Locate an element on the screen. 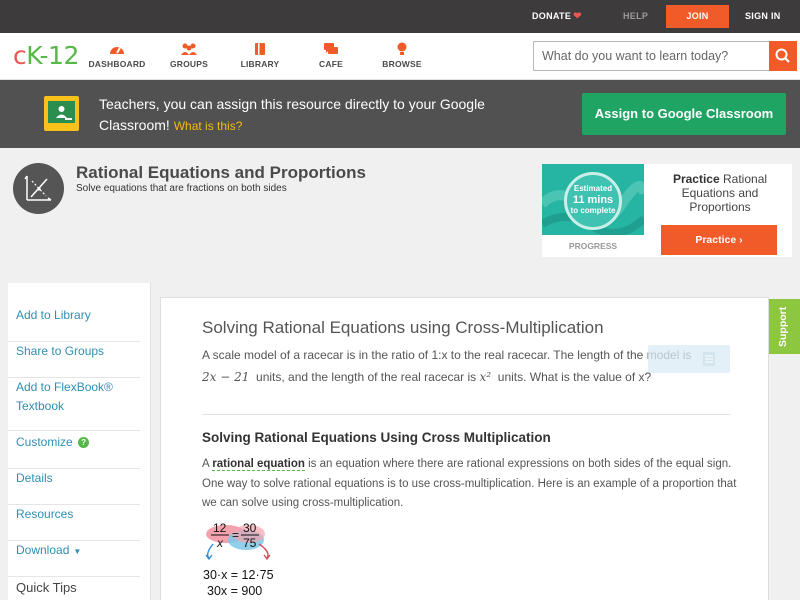 The width and height of the screenshot is (800, 600). progress-label: PROGRESS is located at coordinates (593, 246).